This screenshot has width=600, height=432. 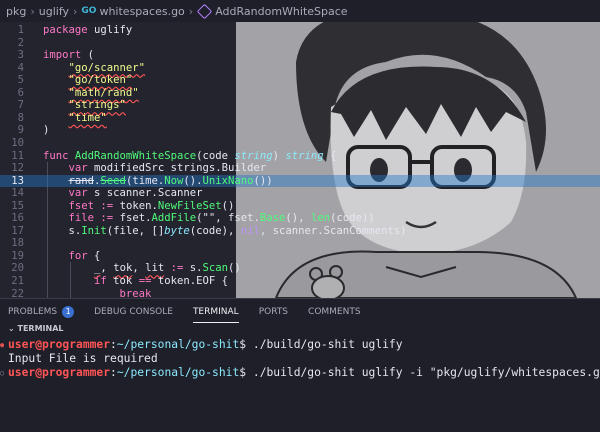 I want to click on breadcrumb-item-uglify: uglify, so click(x=54, y=11).